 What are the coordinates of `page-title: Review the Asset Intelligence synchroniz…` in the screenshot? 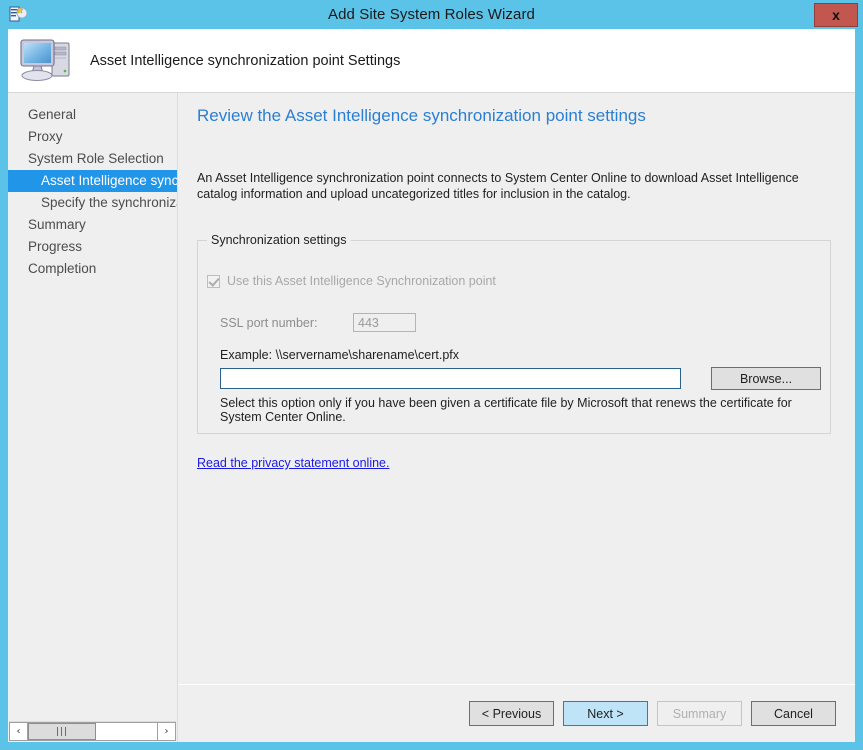 It's located at (421, 115).